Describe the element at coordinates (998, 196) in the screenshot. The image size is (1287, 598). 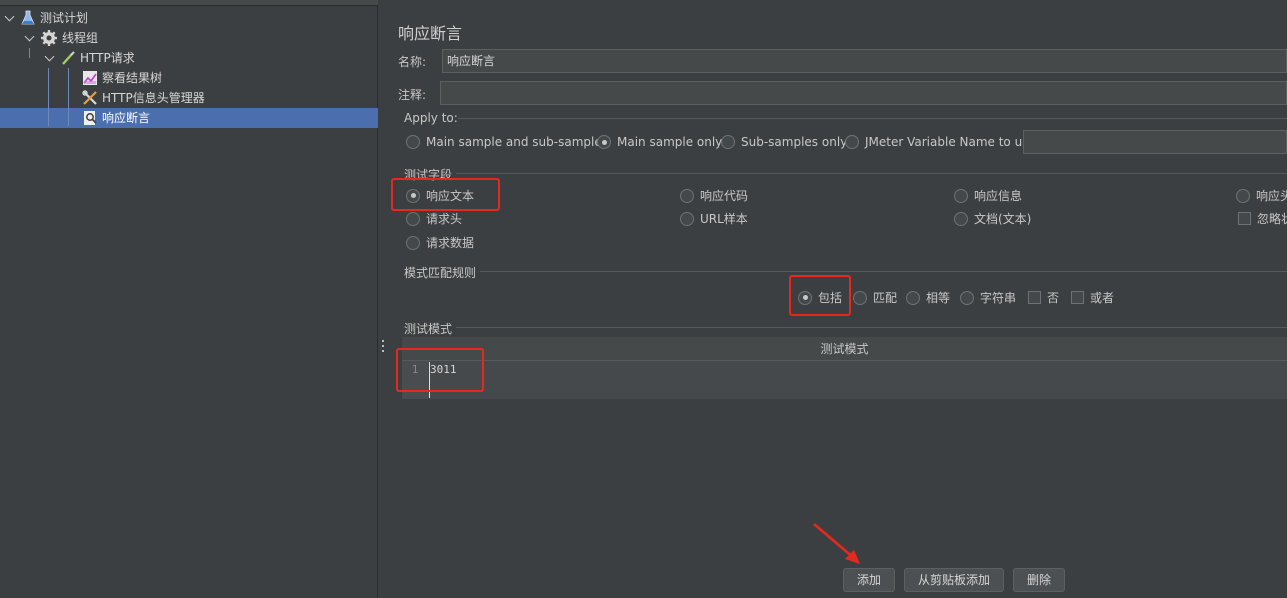
I see `radio-label: 响应信息` at that location.